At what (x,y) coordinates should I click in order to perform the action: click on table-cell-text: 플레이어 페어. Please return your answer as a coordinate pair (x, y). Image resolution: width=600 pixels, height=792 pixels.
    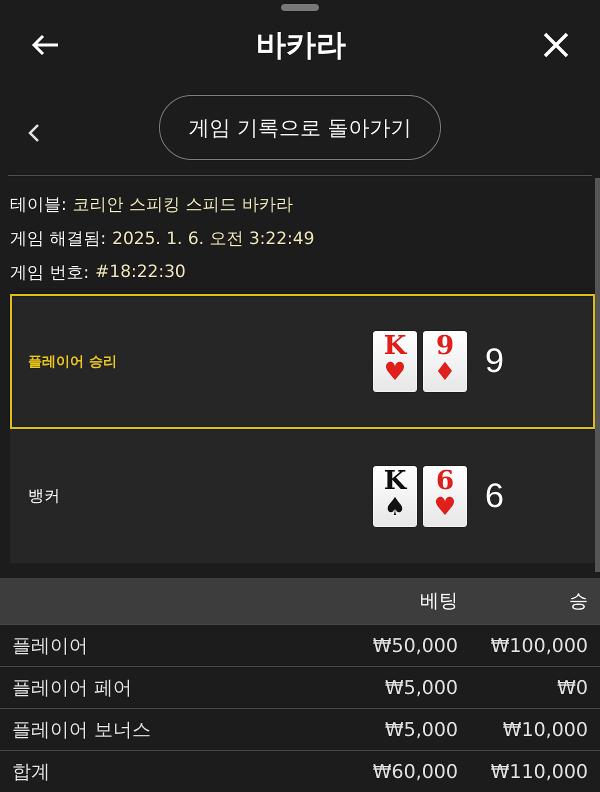
    Looking at the image, I should click on (73, 688).